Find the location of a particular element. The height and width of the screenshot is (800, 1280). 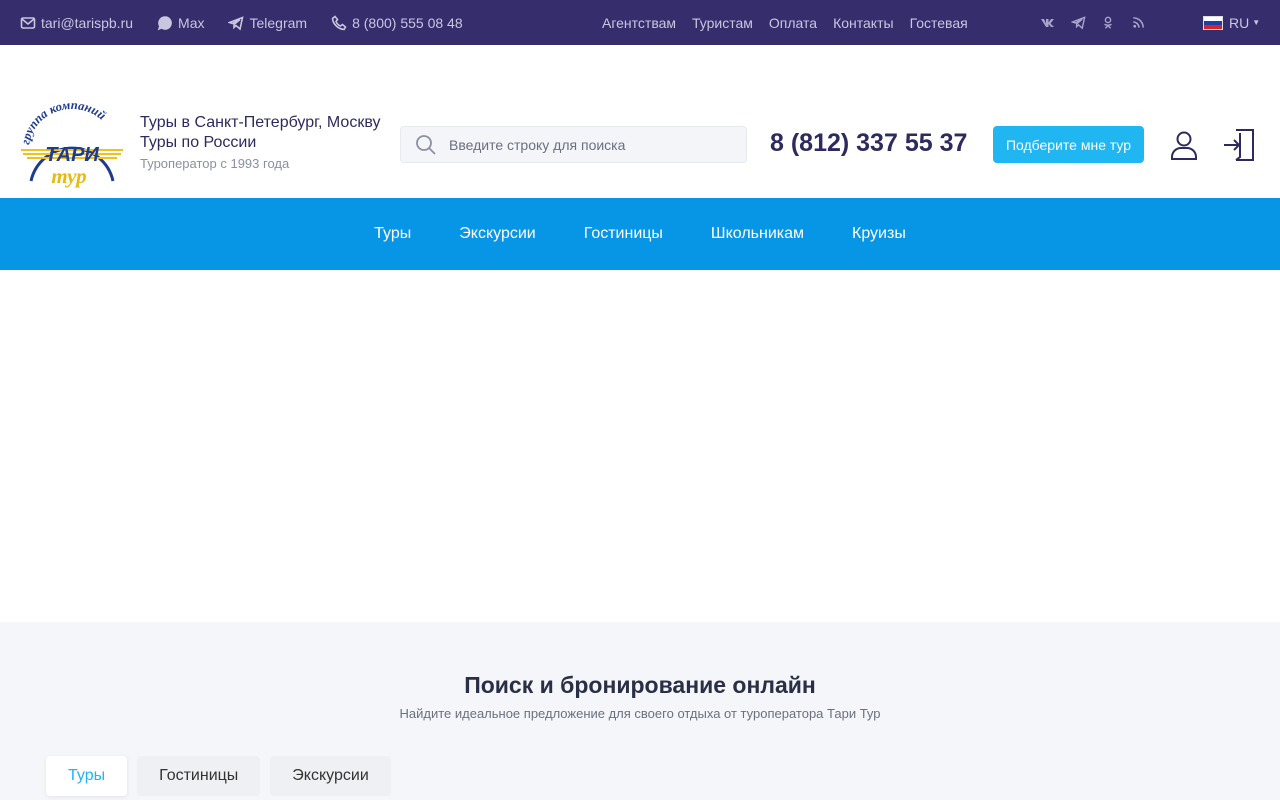

booking-title: Поиск и бронирование онлайн is located at coordinates (640, 685).